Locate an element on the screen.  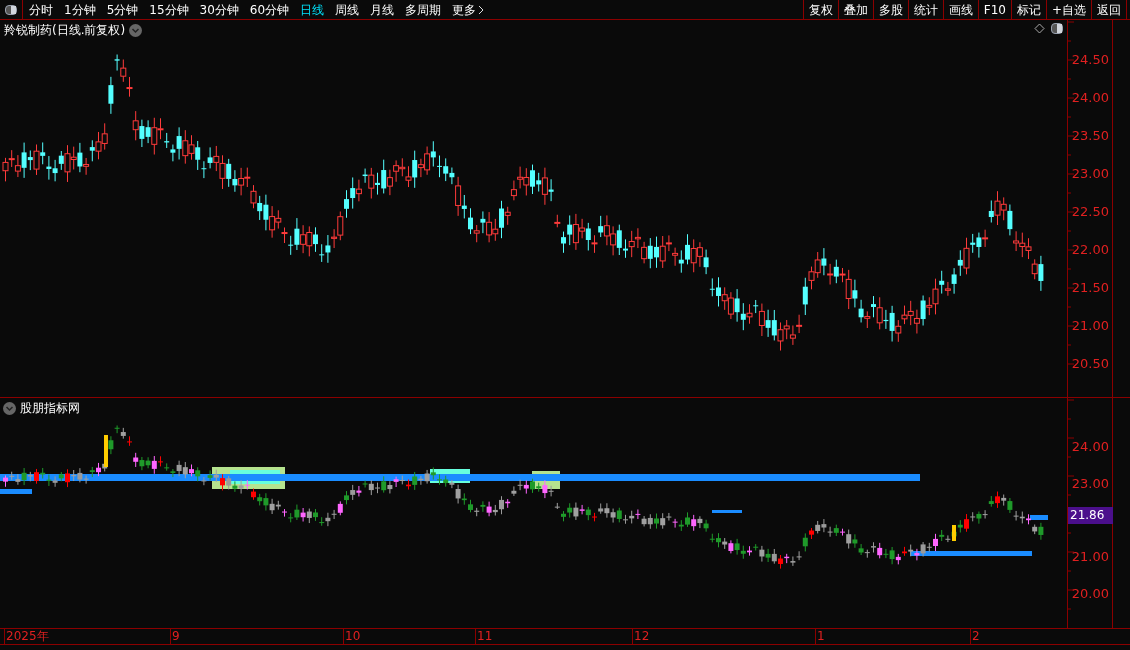
more-menu: 更多 is located at coordinates (468, 9).